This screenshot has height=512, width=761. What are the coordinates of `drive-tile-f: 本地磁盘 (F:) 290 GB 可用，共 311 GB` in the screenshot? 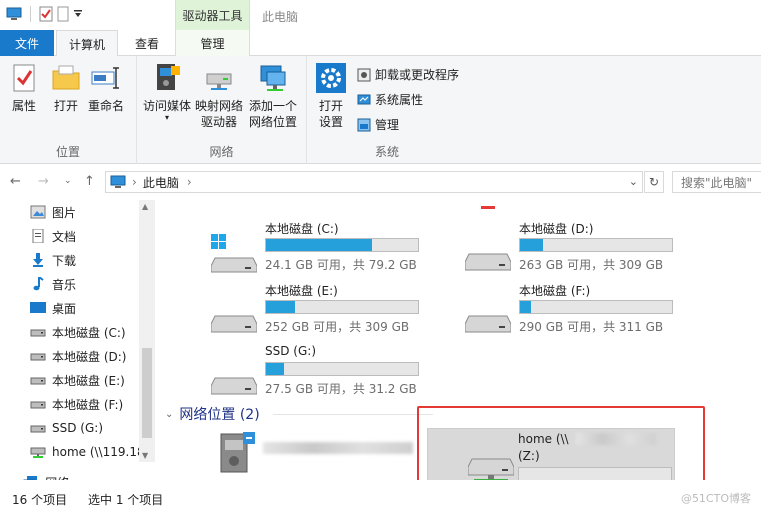 It's located at (585, 311).